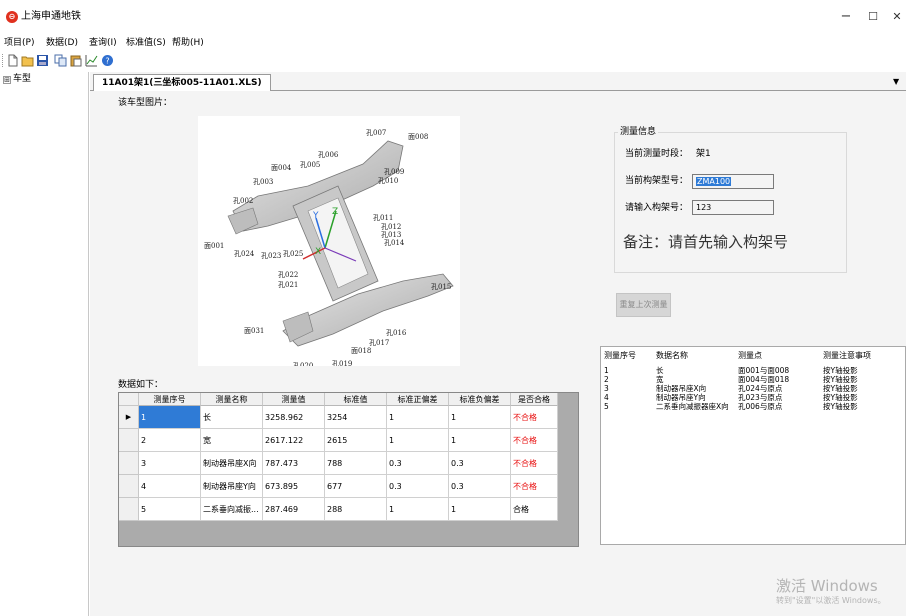 This screenshot has width=906, height=616. What do you see at coordinates (760, 406) in the screenshot?
I see `list-cell: 孔006与原点` at bounding box center [760, 406].